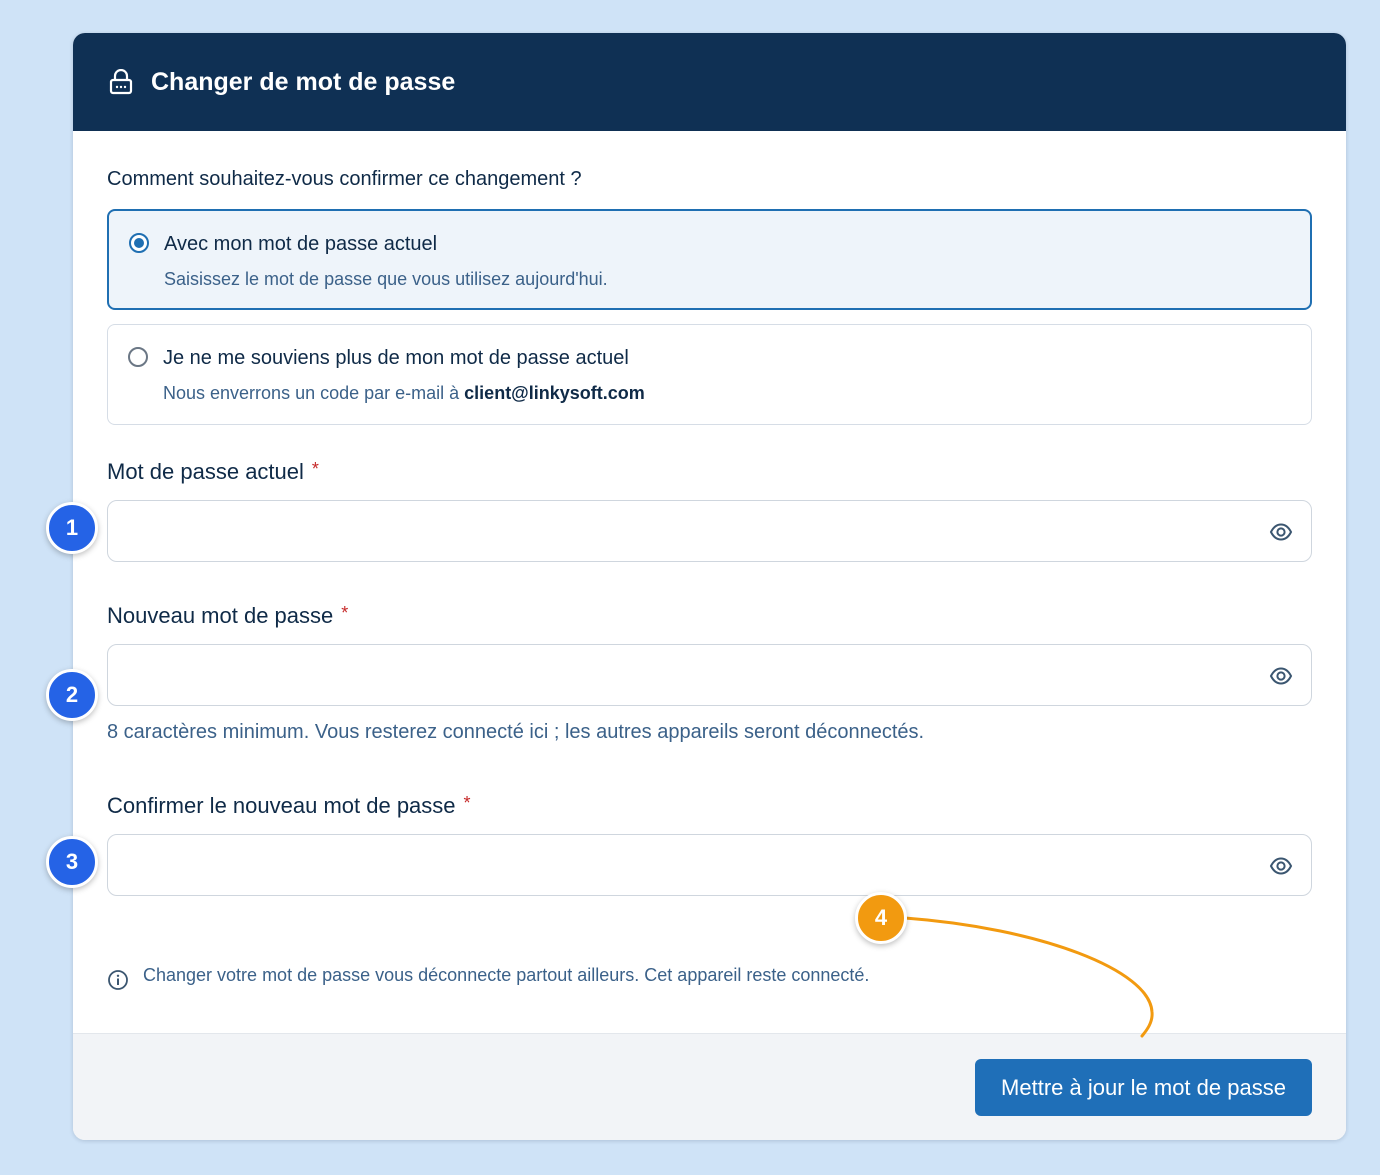 Image resolution: width=1380 pixels, height=1175 pixels. Describe the element at coordinates (314, 393) in the screenshot. I see `email-prefix: Nous enverrons un code par e-mail à` at that location.